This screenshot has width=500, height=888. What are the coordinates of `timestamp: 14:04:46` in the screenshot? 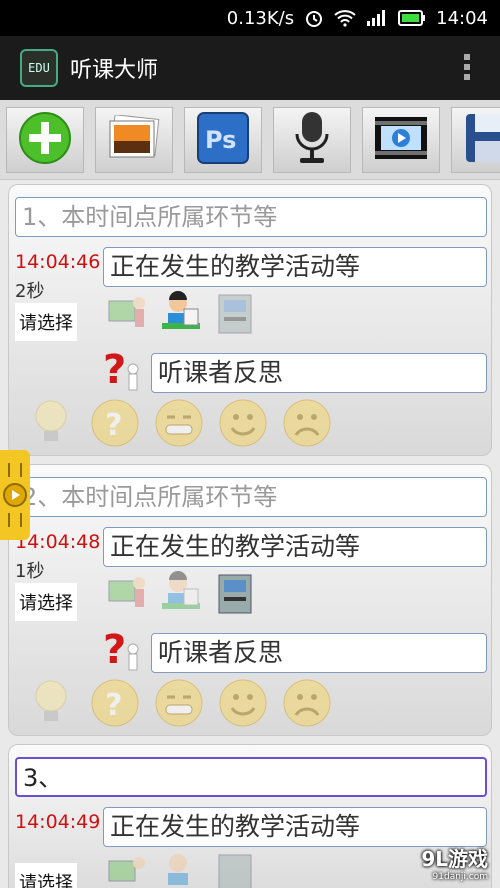 It's located at (58, 262).